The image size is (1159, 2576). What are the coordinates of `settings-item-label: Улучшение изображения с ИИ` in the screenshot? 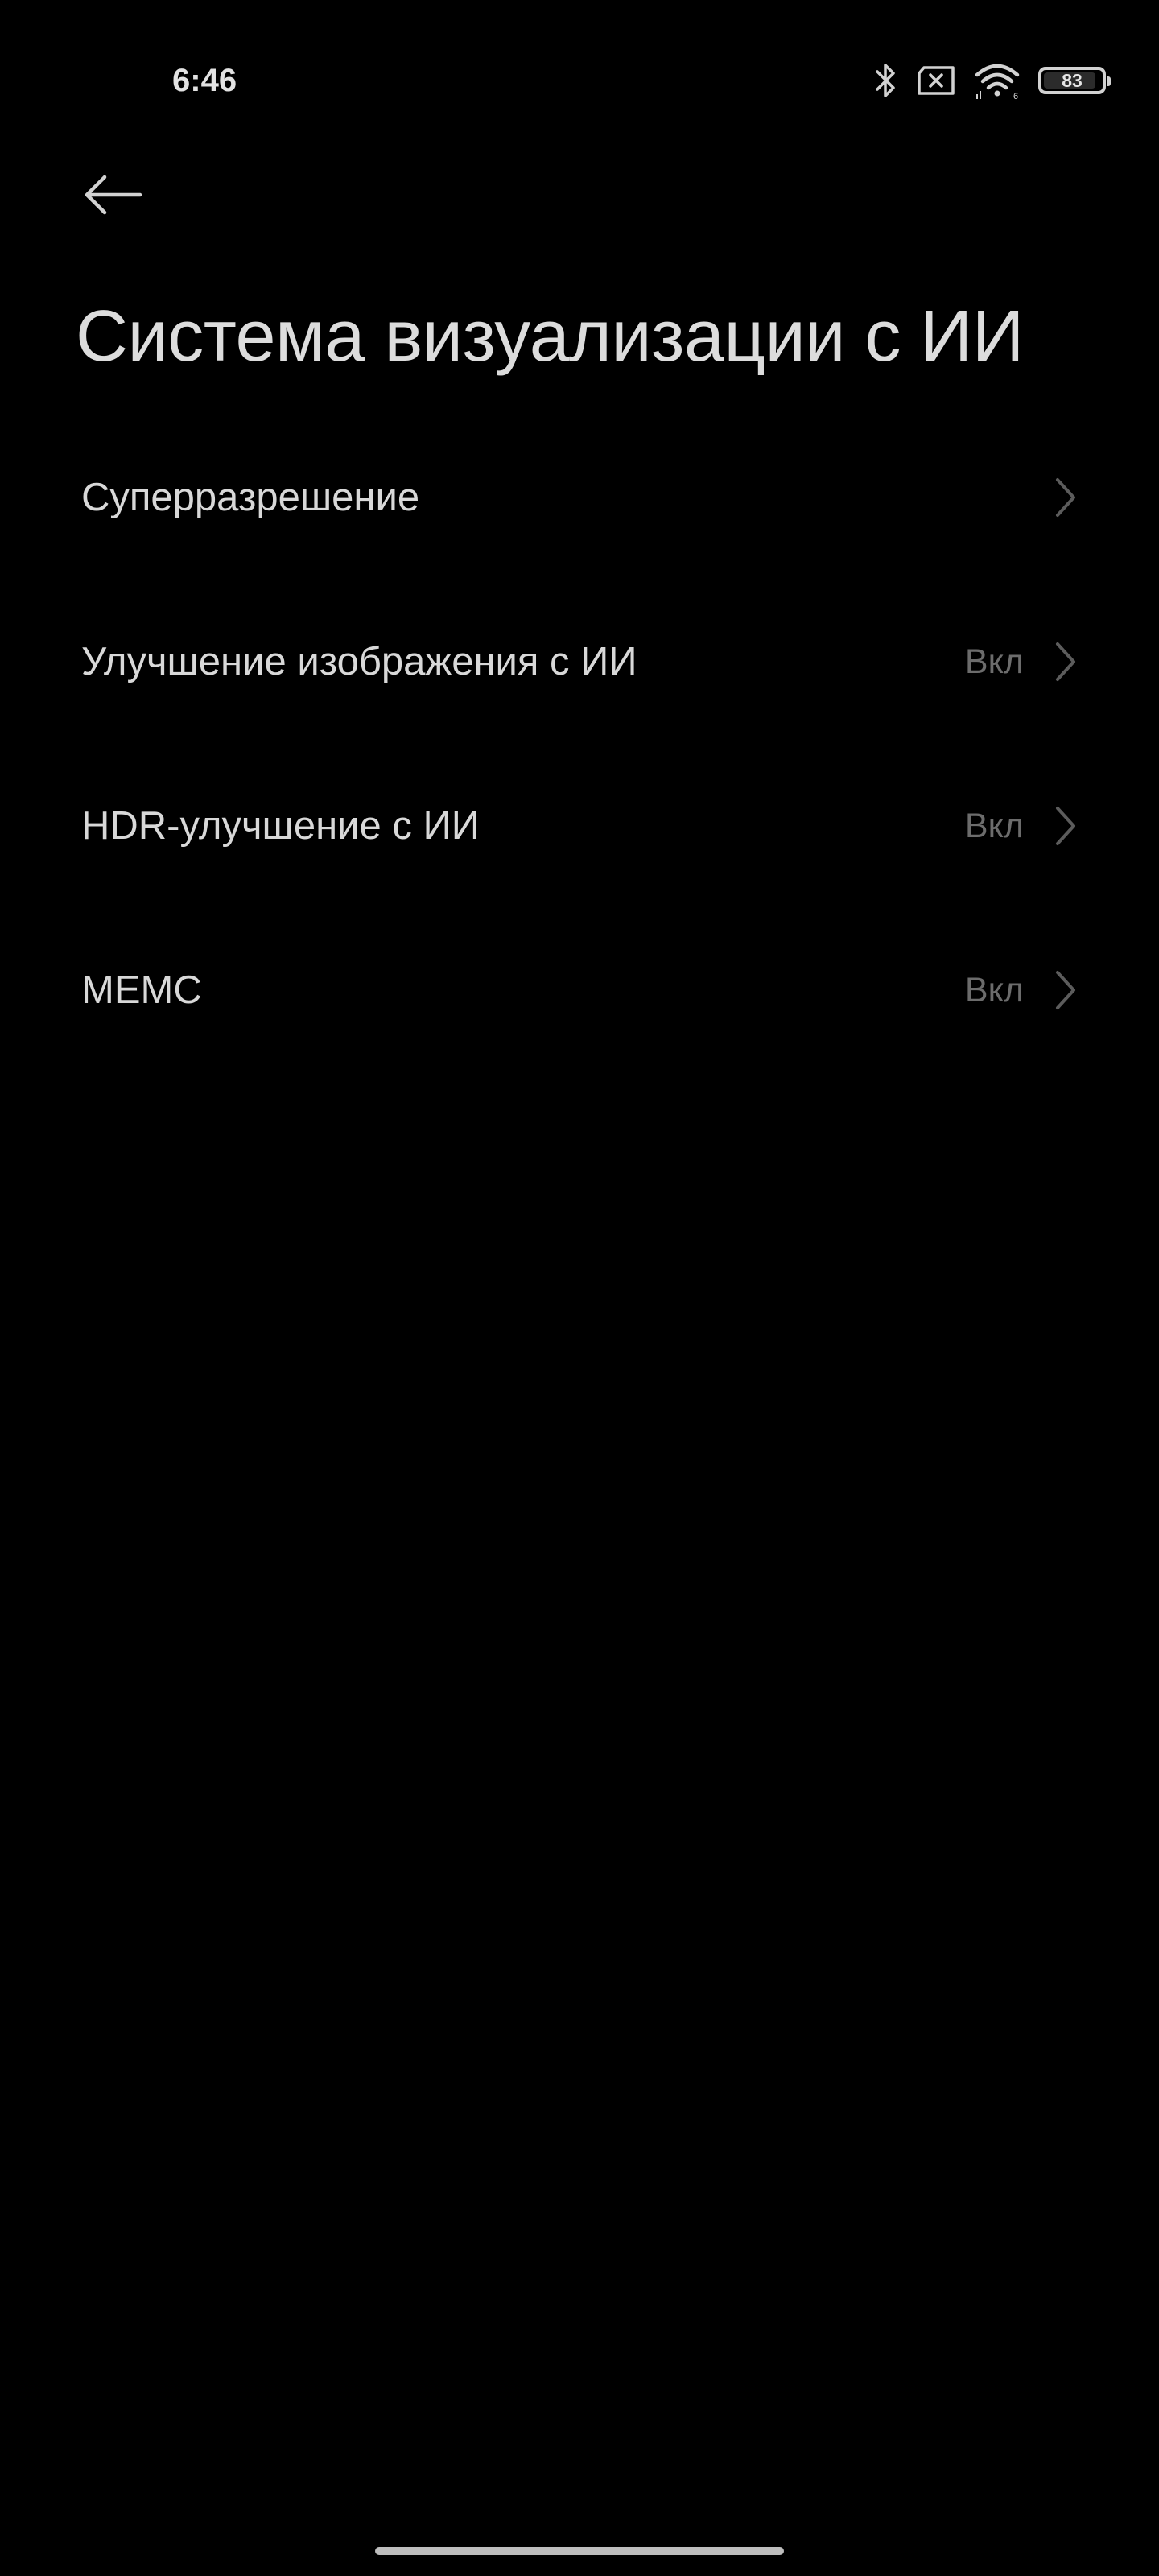 It's located at (359, 661).